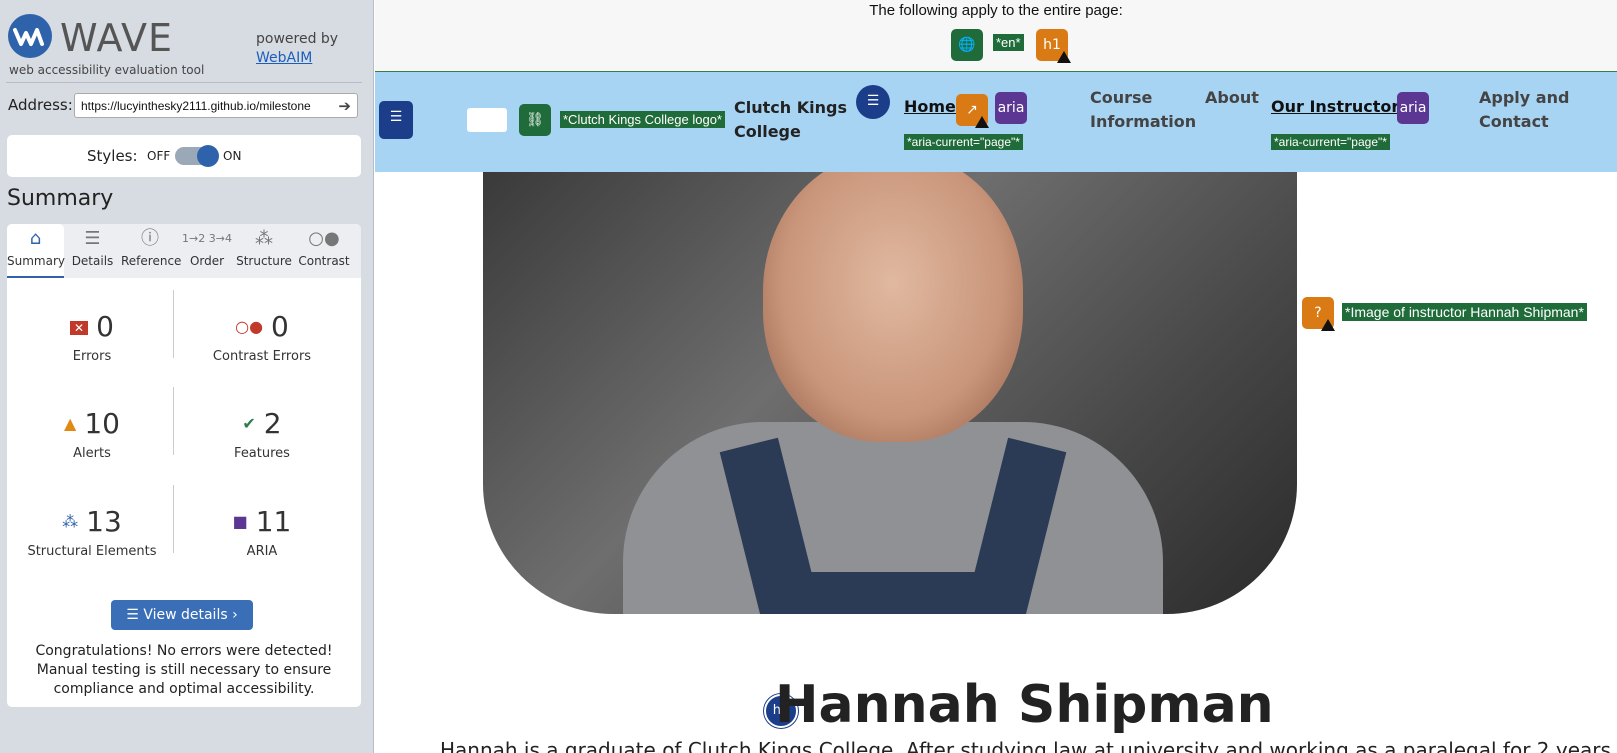  I want to click on tab-label: Structure, so click(264, 261).